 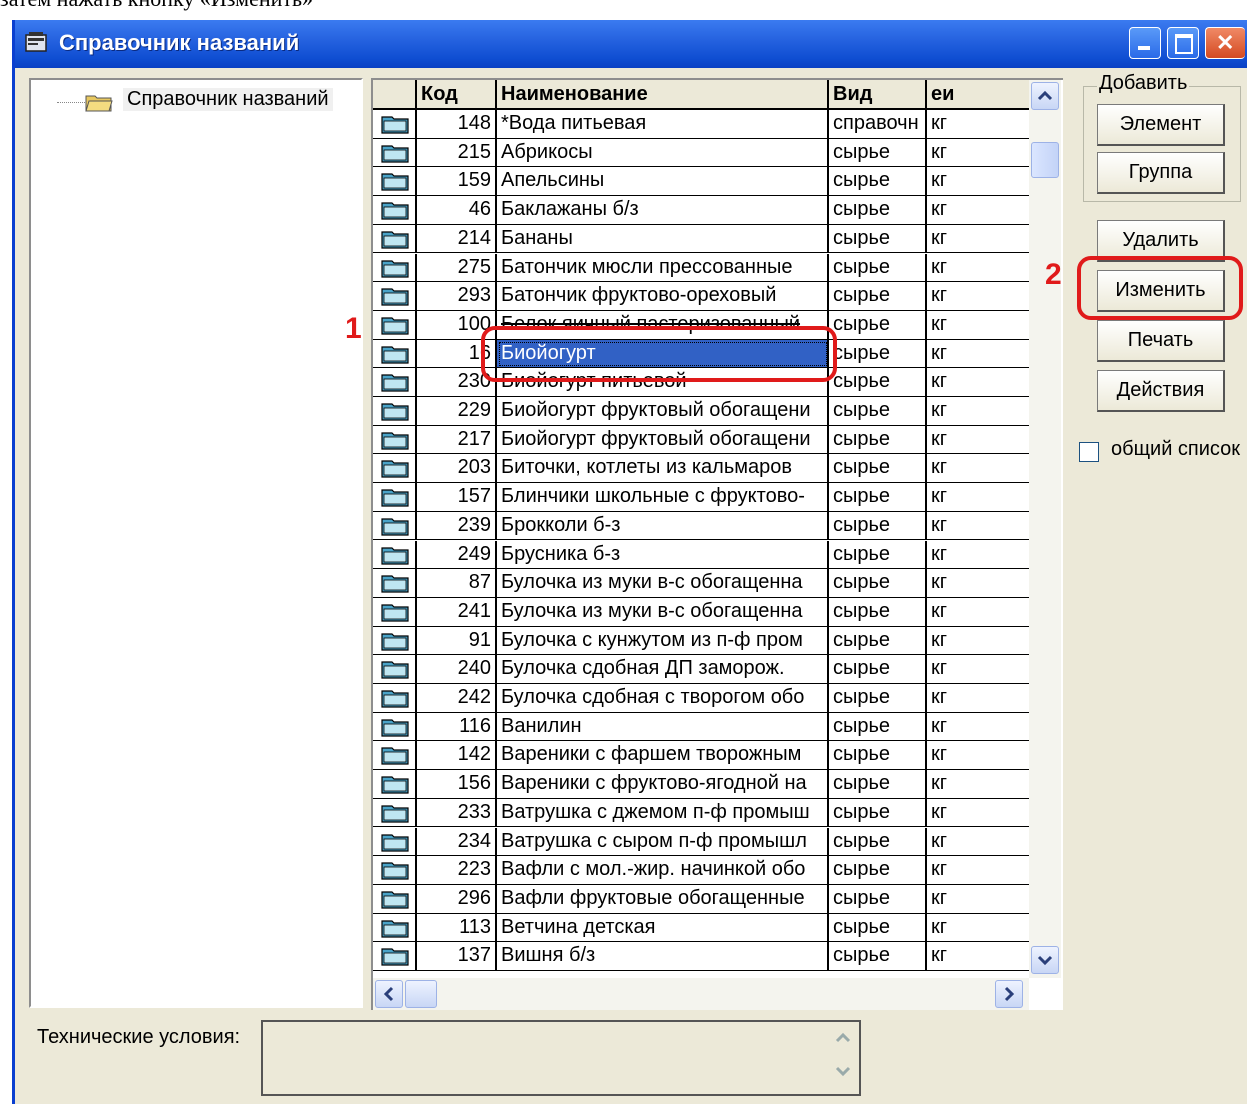 What do you see at coordinates (1183, 43) in the screenshot?
I see `maximize-button` at bounding box center [1183, 43].